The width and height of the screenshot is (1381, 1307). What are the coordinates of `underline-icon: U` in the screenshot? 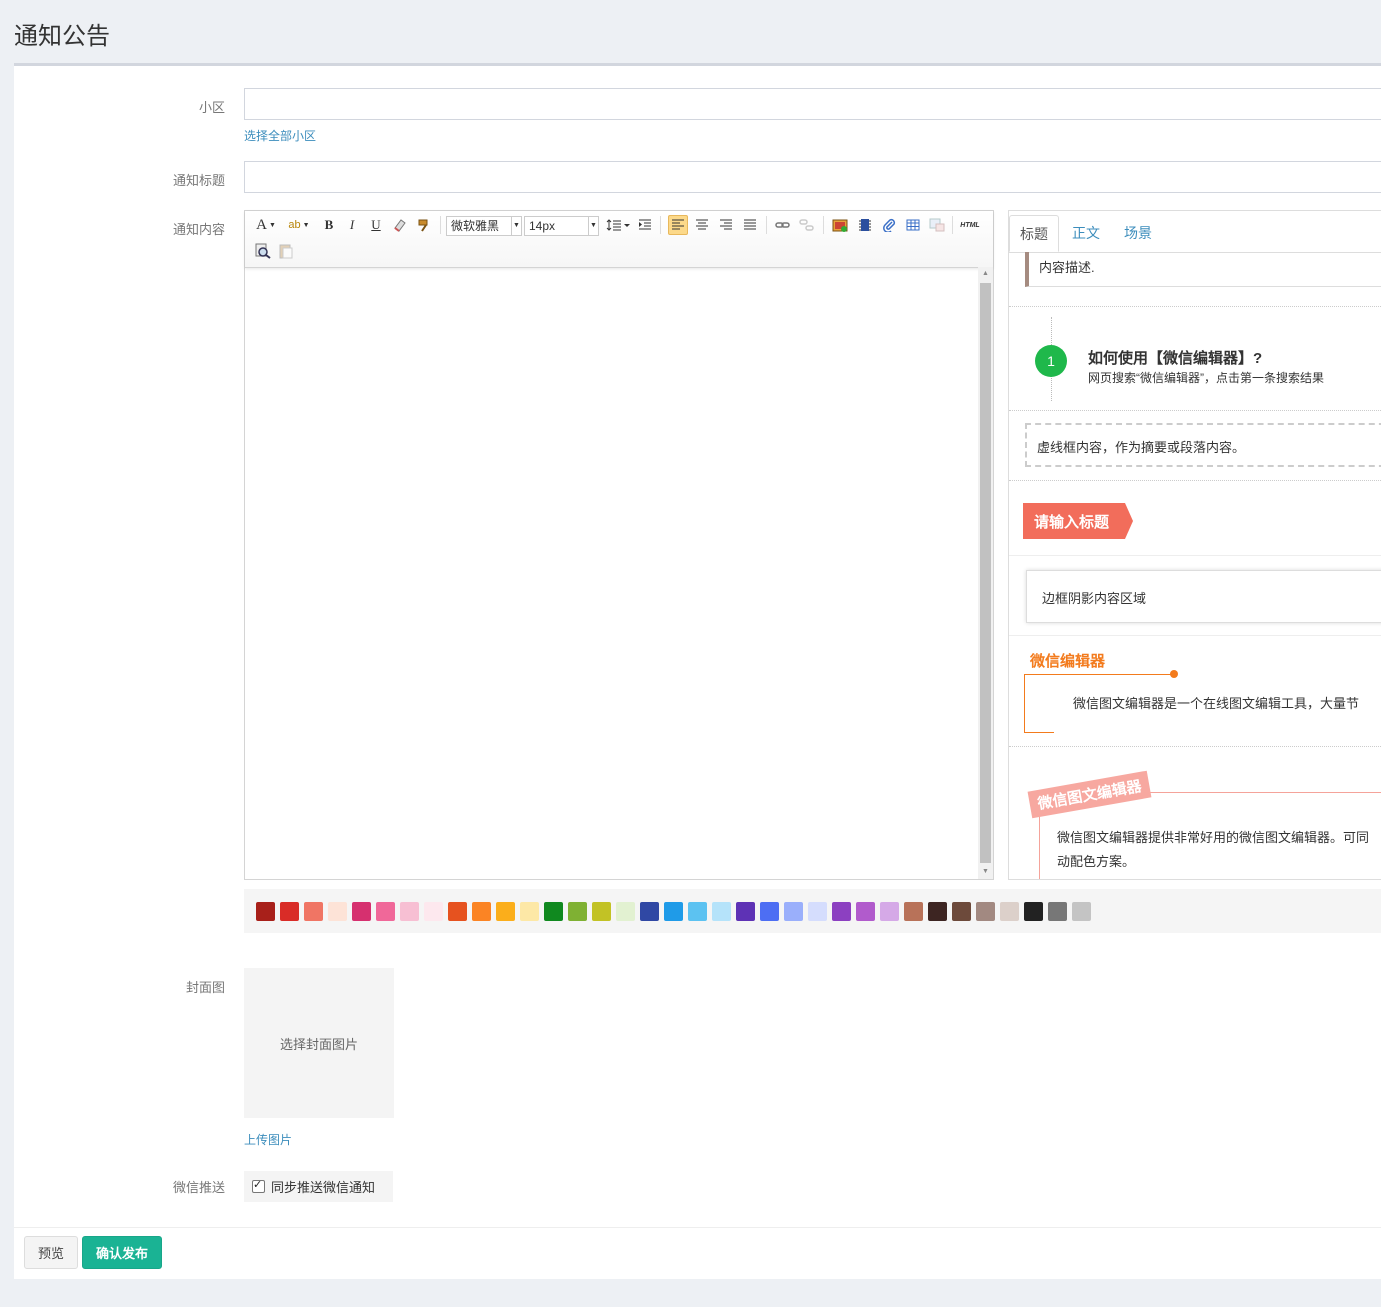 It's located at (376, 225).